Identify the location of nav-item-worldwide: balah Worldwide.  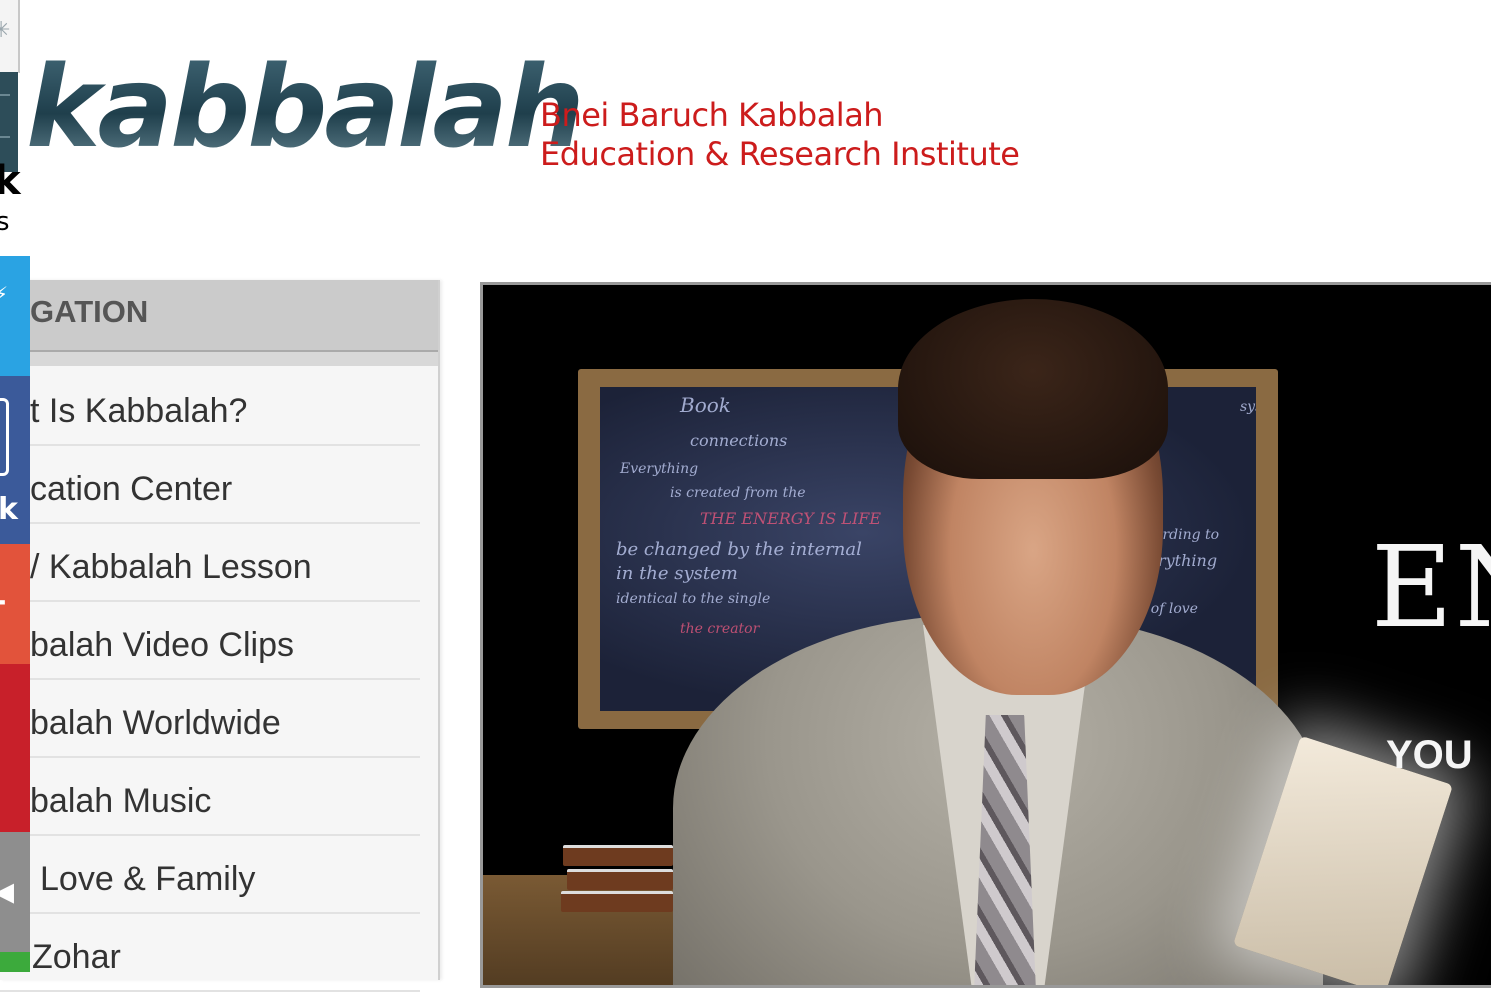
(210, 719).